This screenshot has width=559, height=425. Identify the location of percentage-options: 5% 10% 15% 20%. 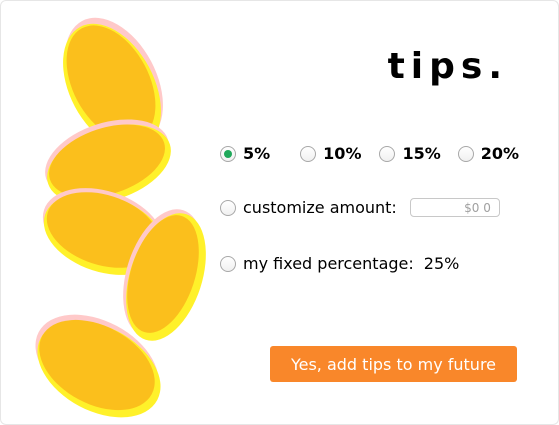
(369, 153).